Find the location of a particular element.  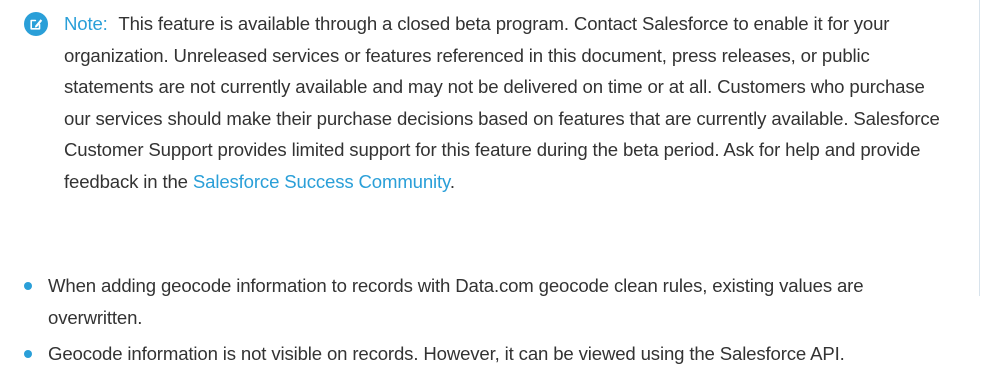

note-label: Note: is located at coordinates (86, 23).